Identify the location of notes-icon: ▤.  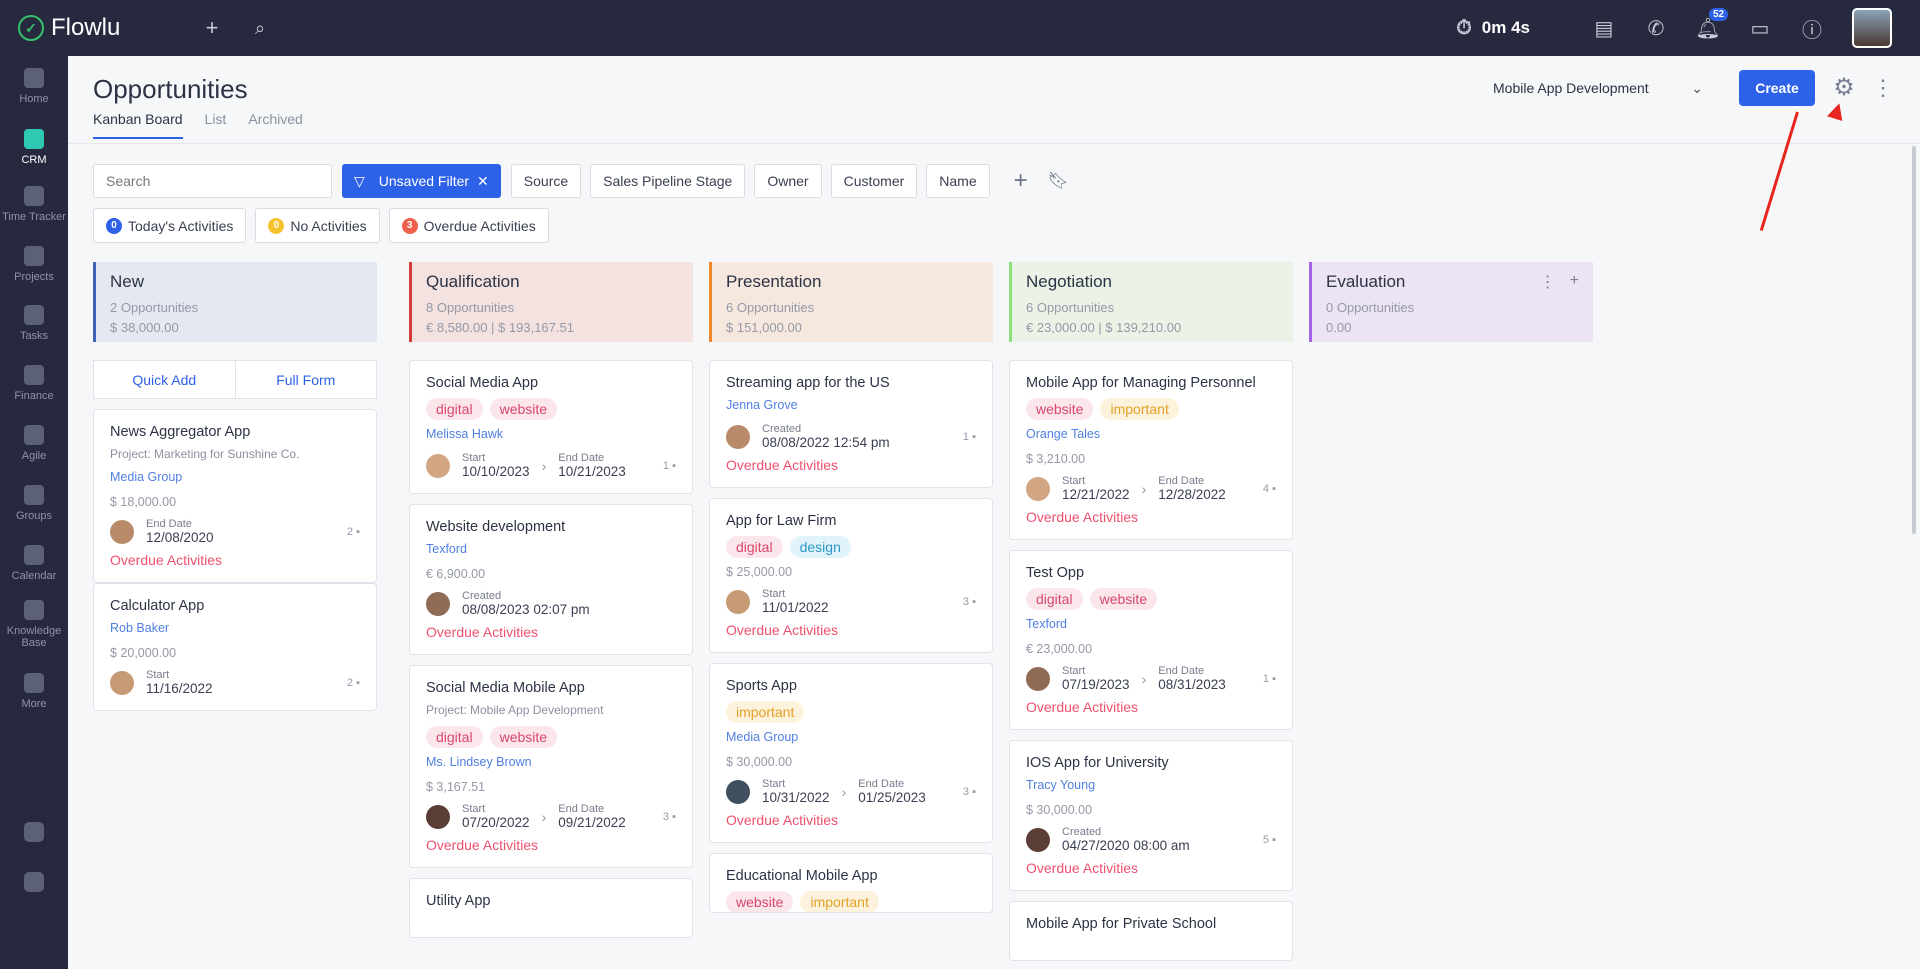
(1604, 28).